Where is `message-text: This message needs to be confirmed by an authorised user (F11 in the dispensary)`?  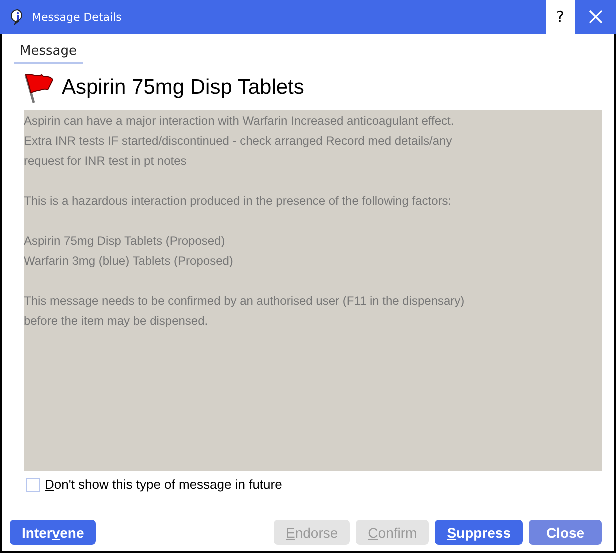 message-text: This message needs to be confirmed by an authorised user (F11 in the dispensary) is located at coordinates (244, 301).